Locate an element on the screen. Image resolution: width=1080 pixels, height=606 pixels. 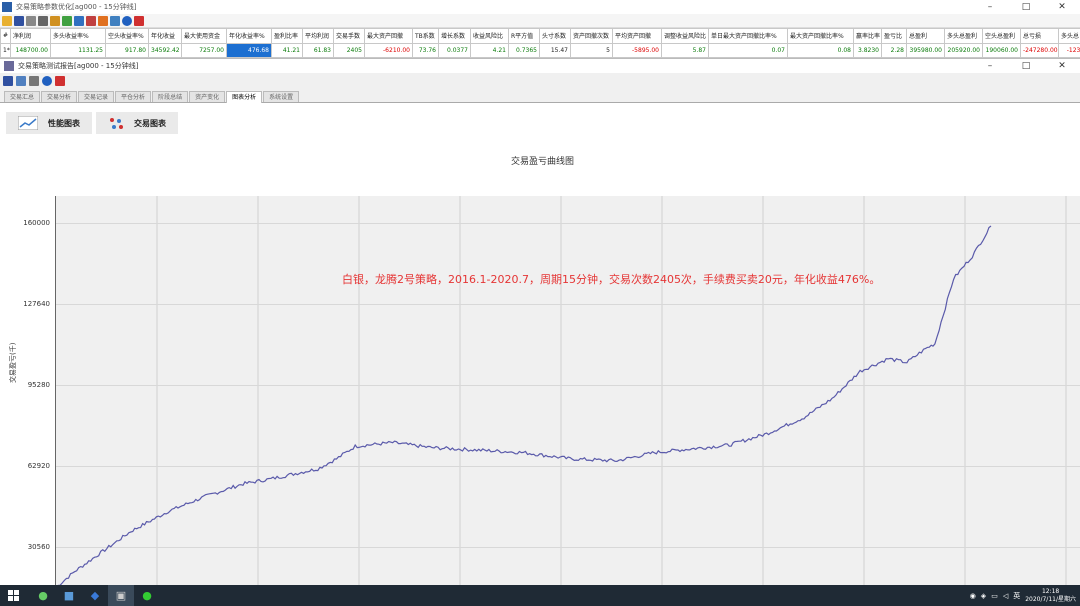
tb-app-taskbar-icon: ▣ is located at coordinates (121, 595).